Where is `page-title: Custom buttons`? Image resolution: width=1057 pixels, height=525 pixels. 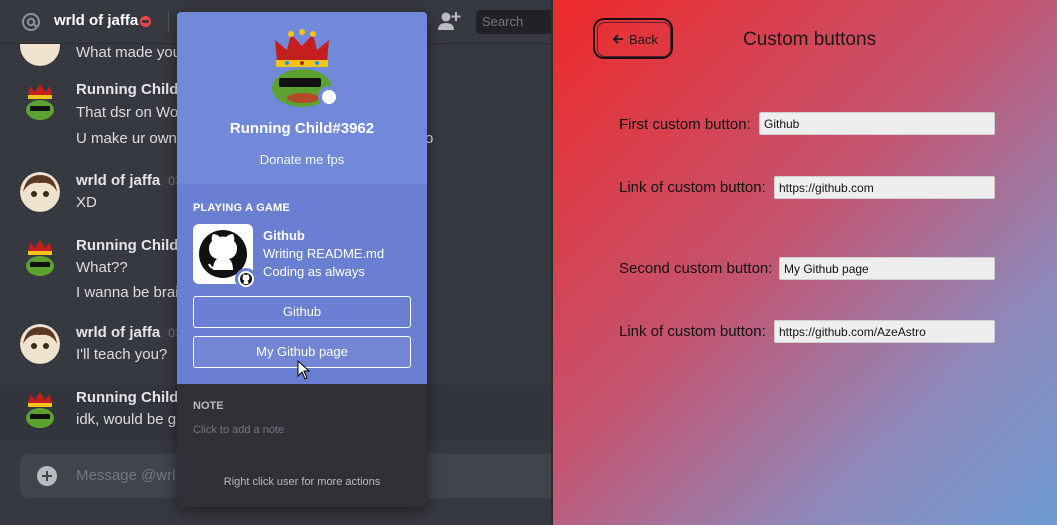
page-title: Custom buttons is located at coordinates (810, 39).